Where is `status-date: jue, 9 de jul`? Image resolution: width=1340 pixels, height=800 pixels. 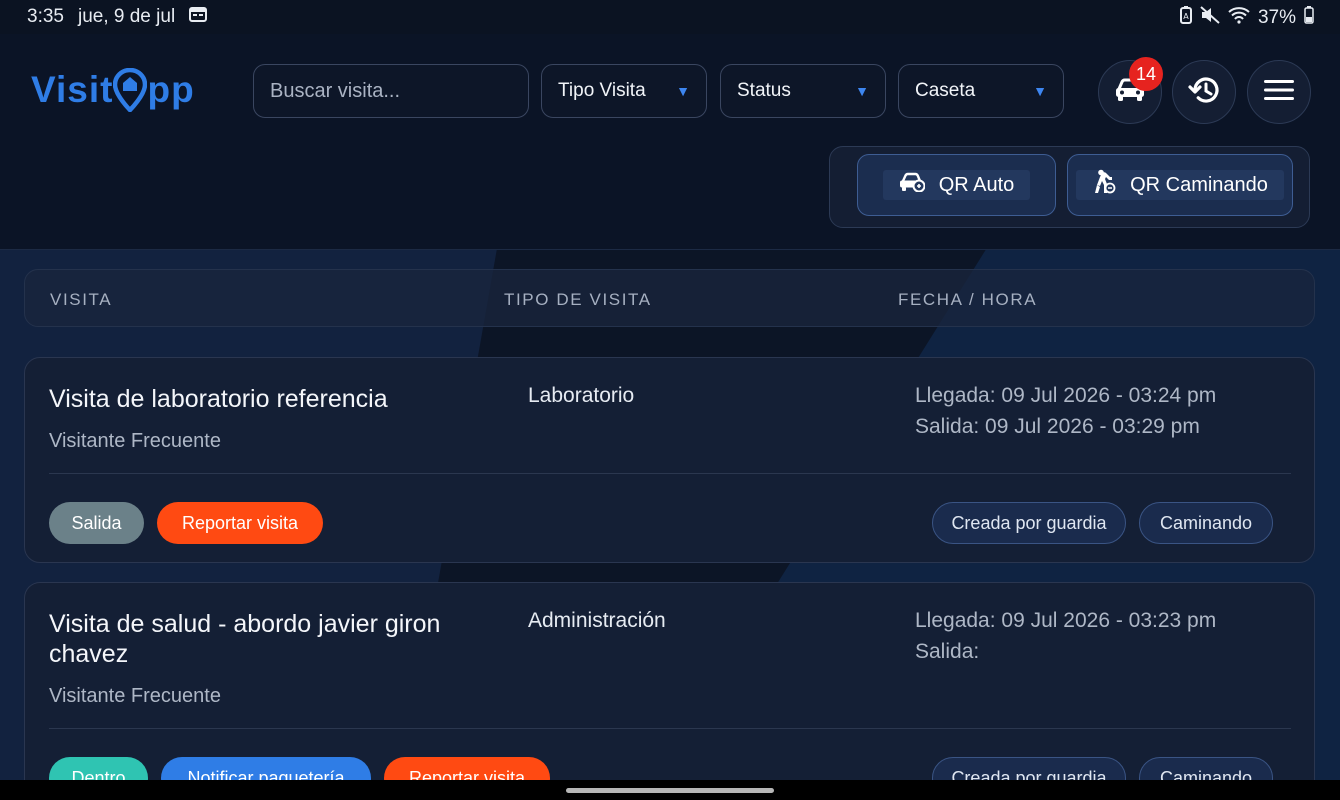 status-date: jue, 9 de jul is located at coordinates (126, 16).